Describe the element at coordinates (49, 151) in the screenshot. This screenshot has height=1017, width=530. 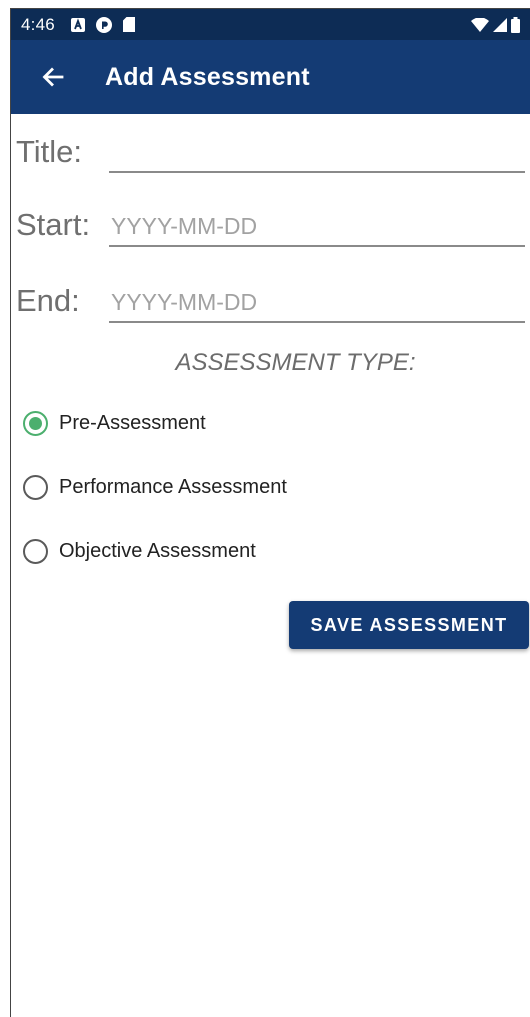
I see `title-label: Title:` at that location.